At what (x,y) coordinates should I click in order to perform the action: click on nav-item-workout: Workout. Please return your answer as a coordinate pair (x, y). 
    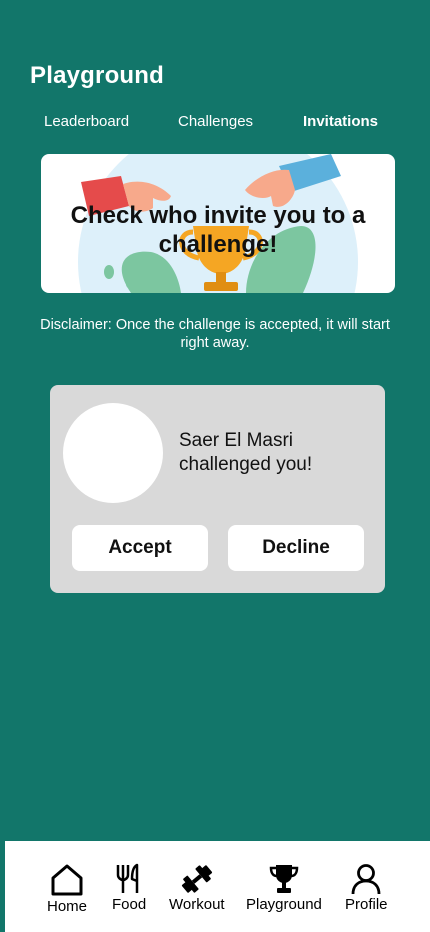
    Looking at the image, I should click on (197, 888).